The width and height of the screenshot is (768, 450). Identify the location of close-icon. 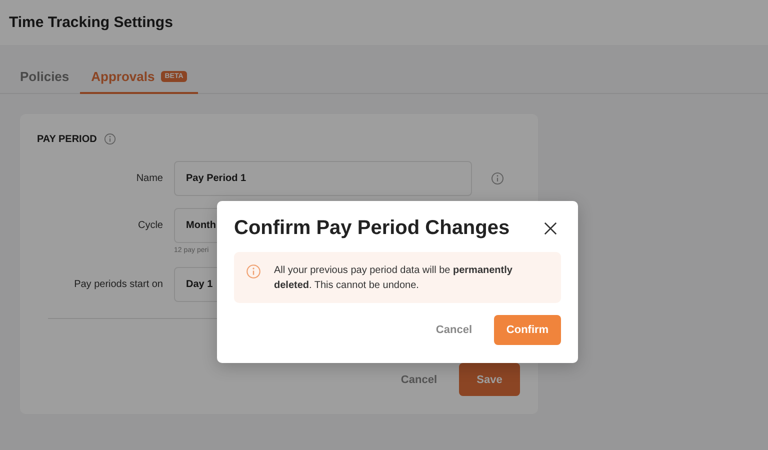
(550, 228).